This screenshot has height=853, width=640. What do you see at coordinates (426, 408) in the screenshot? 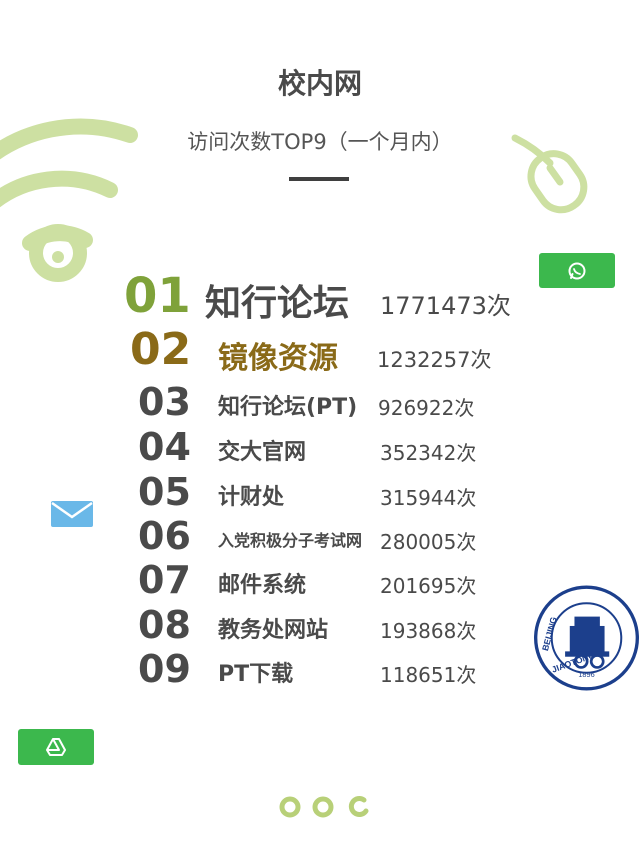
I see `visit-count: 926922次` at bounding box center [426, 408].